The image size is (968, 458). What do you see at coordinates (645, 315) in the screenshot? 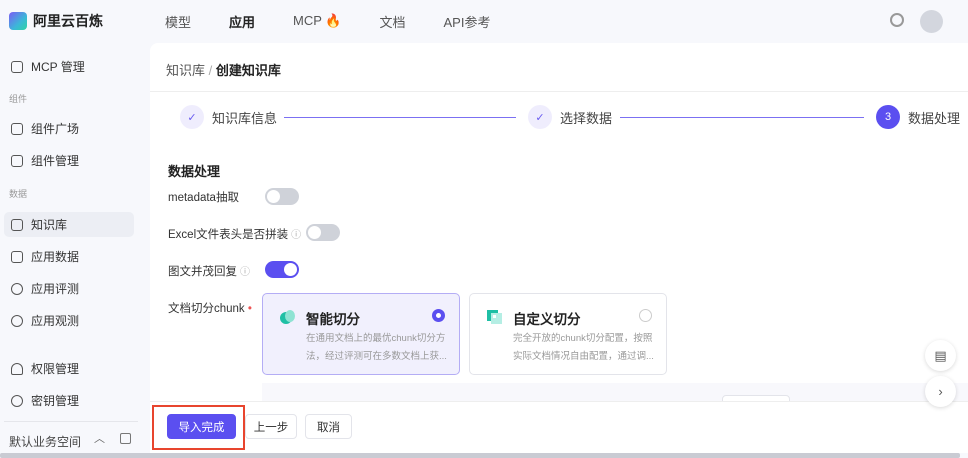
I see `radio-unselected` at bounding box center [645, 315].